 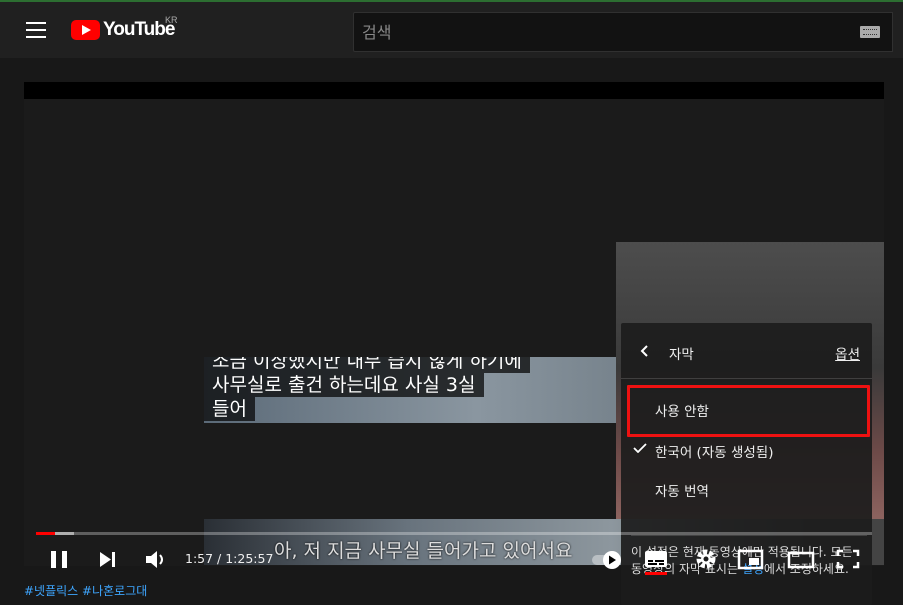 I want to click on subtitles-menu-header: 자막 옵션, so click(x=746, y=351).